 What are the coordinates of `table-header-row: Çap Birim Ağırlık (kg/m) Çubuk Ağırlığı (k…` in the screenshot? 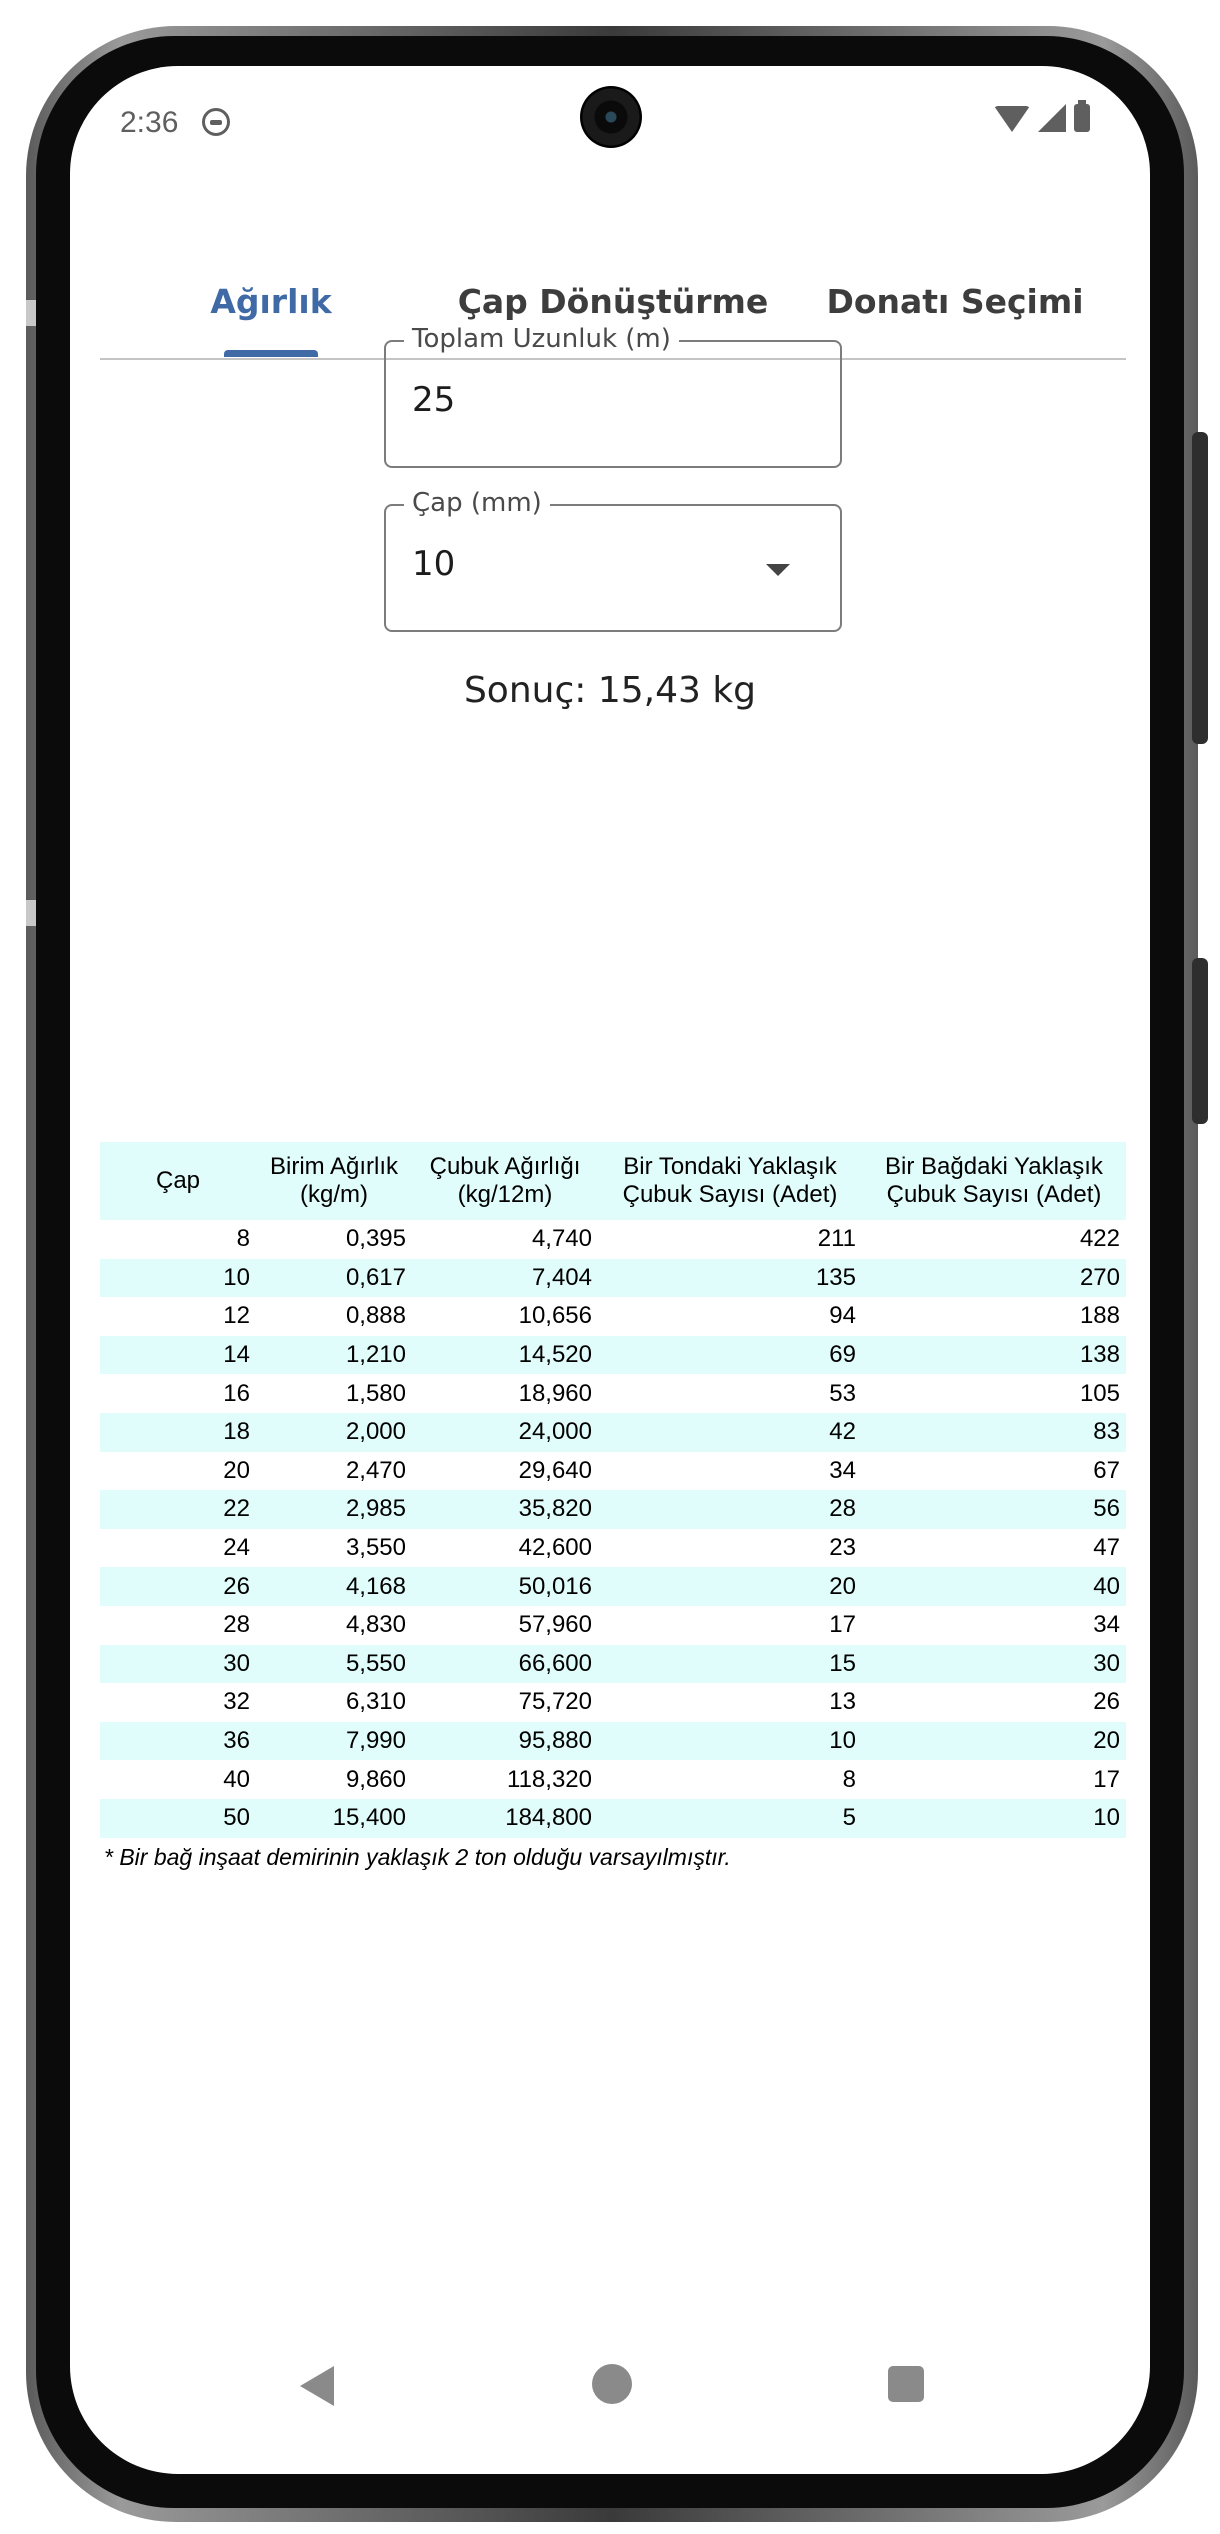 It's located at (613, 1181).